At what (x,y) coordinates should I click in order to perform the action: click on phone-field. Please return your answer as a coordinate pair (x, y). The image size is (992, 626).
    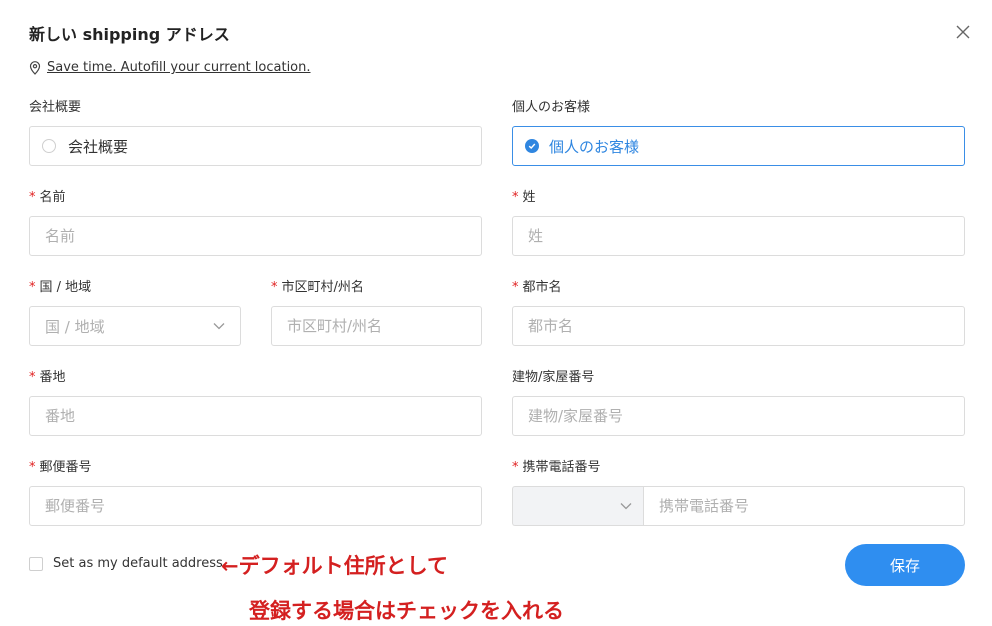
    Looking at the image, I should click on (804, 506).